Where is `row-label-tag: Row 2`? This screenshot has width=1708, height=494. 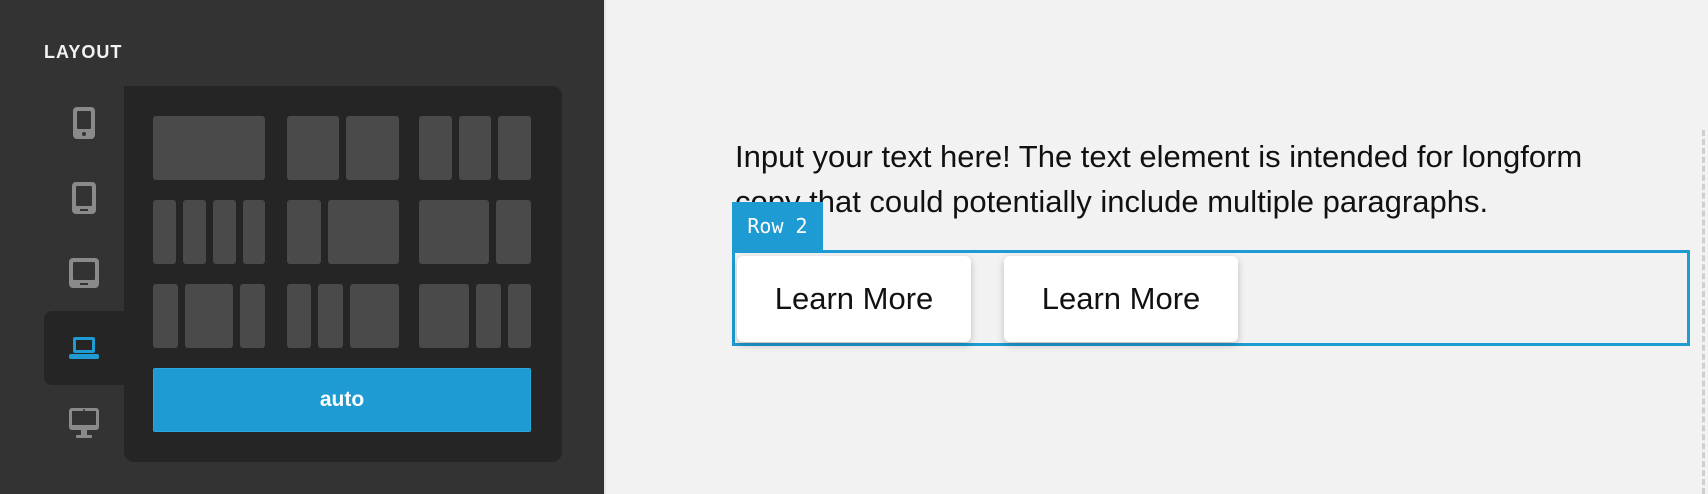
row-label-tag: Row 2 is located at coordinates (777, 226).